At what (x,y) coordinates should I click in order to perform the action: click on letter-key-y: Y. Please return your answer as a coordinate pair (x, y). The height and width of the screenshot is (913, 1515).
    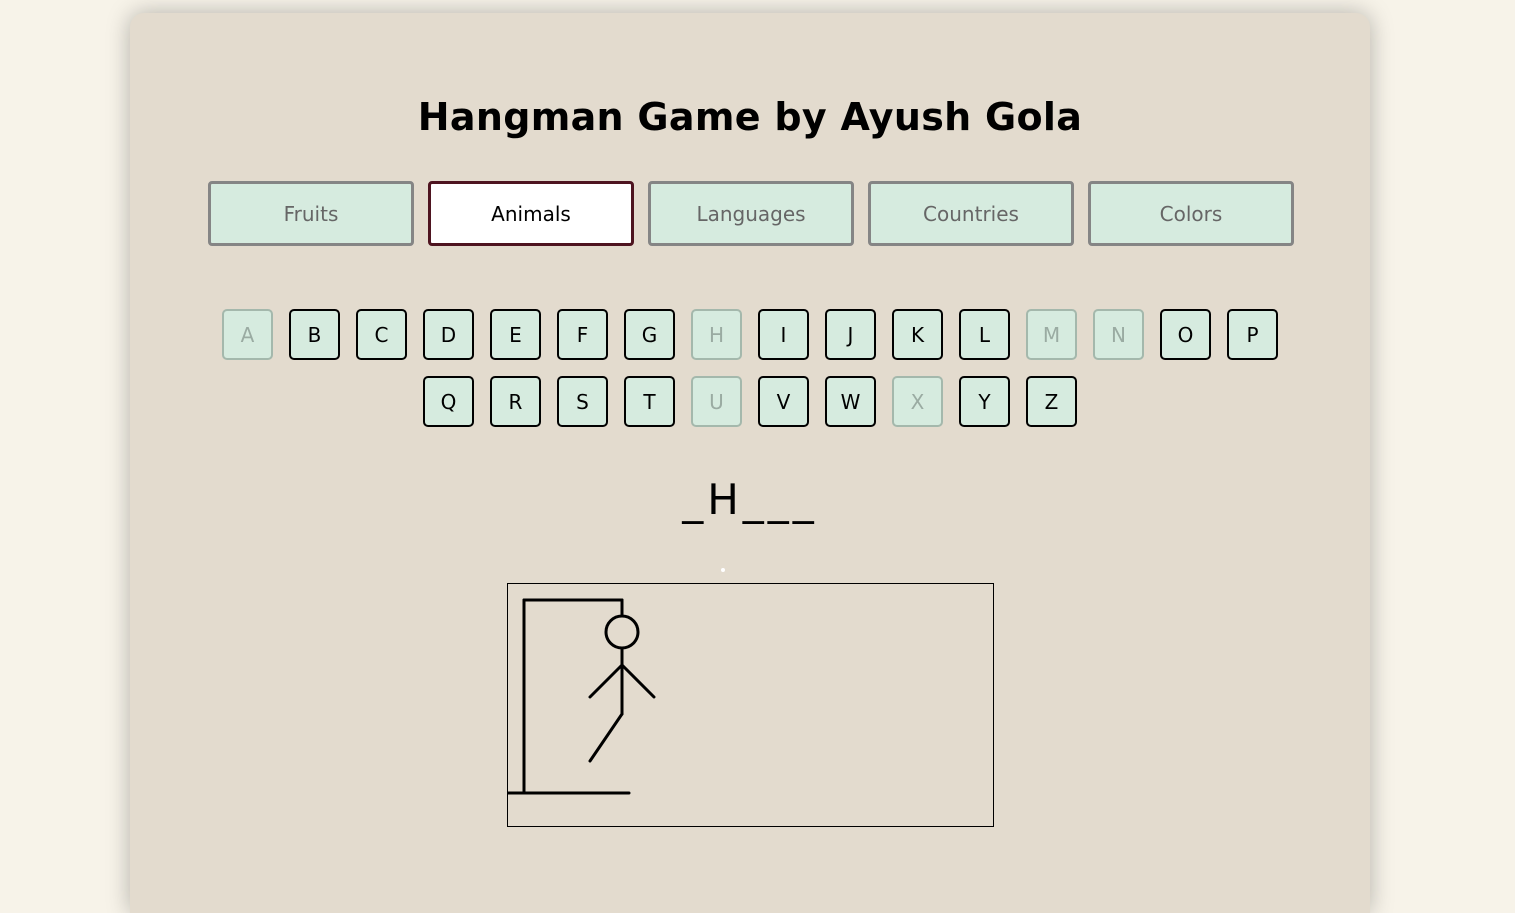
    Looking at the image, I should click on (984, 401).